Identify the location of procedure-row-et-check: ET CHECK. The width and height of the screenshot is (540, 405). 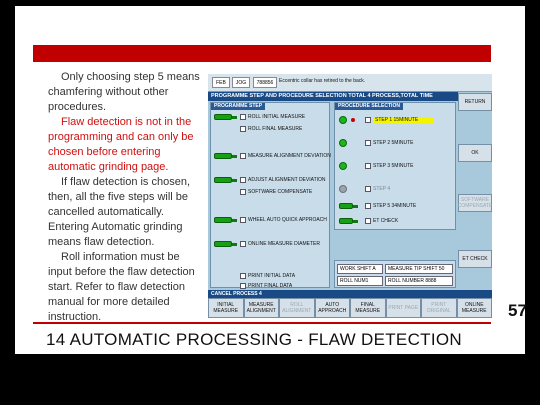
(368, 220).